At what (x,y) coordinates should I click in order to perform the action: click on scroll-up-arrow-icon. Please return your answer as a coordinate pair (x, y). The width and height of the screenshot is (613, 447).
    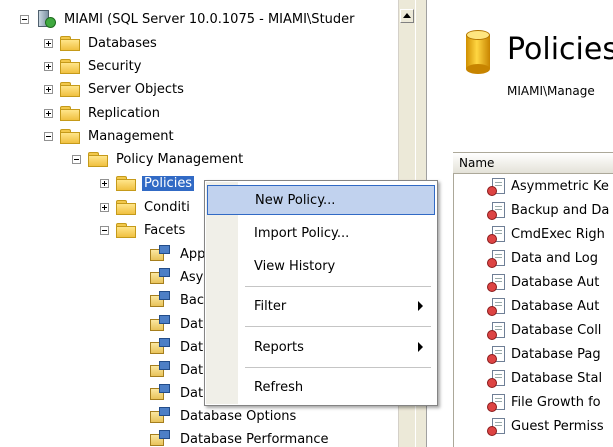
    Looking at the image, I should click on (407, 16).